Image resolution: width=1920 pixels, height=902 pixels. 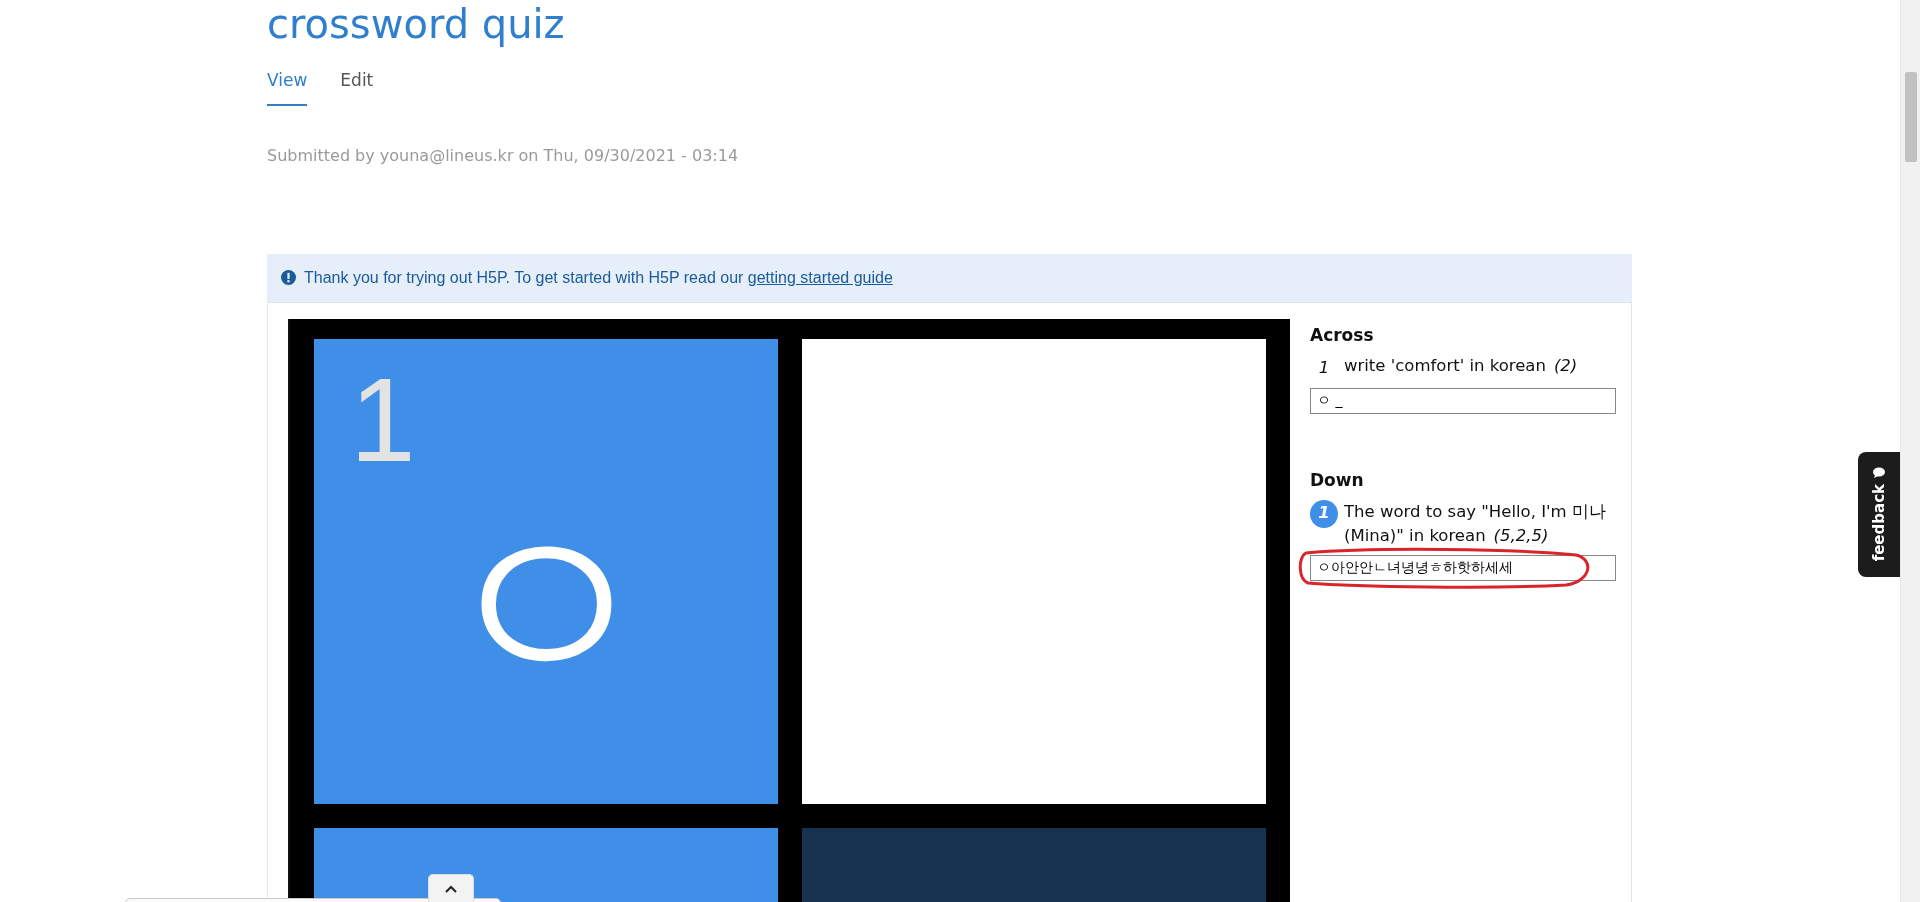 I want to click on scrollbar-thumb, so click(x=1911, y=117).